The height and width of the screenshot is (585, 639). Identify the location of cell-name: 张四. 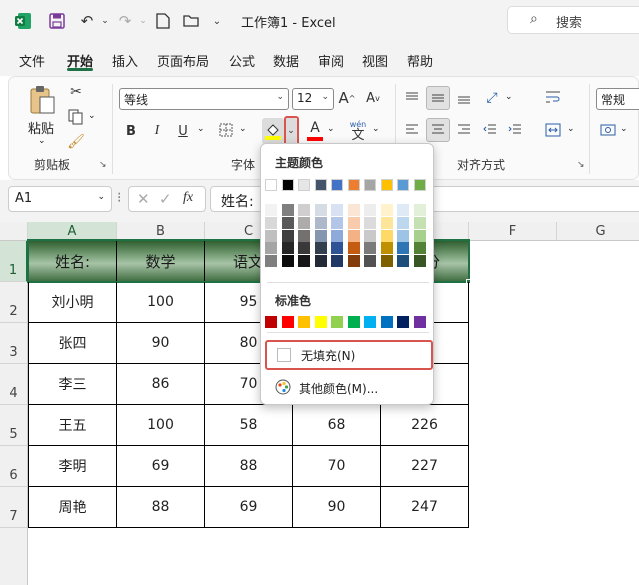
(72, 343).